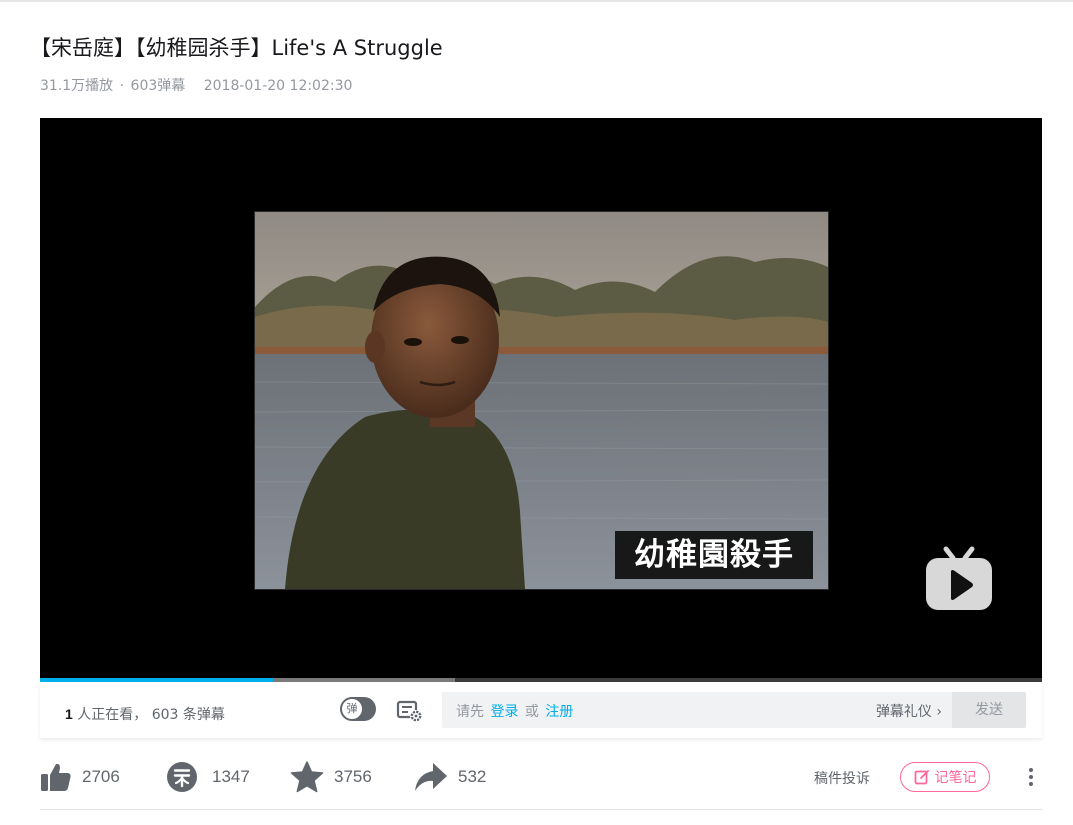  I want to click on action-toolbar: 2706 1347 3756 532 稿件投诉 记笔记, so click(541, 777).